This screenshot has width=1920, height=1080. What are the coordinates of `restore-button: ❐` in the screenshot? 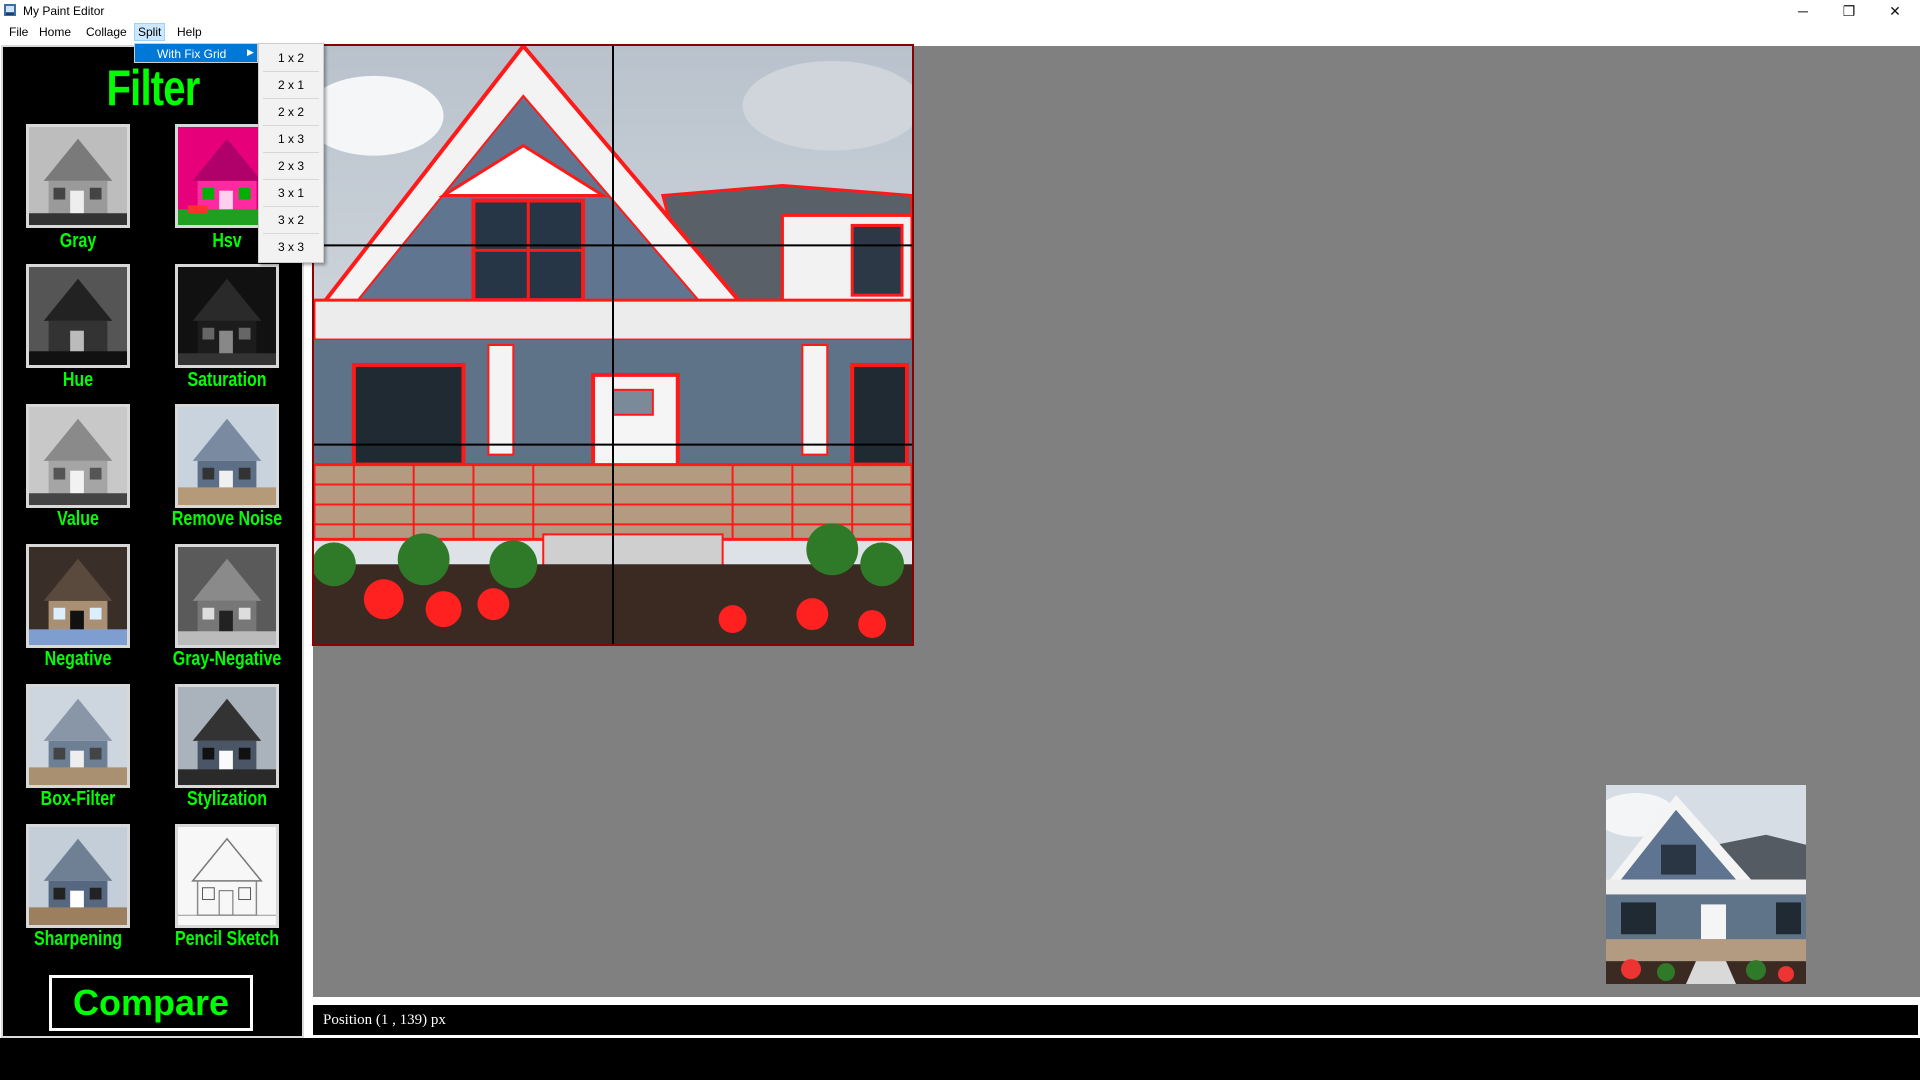 It's located at (1849, 11).